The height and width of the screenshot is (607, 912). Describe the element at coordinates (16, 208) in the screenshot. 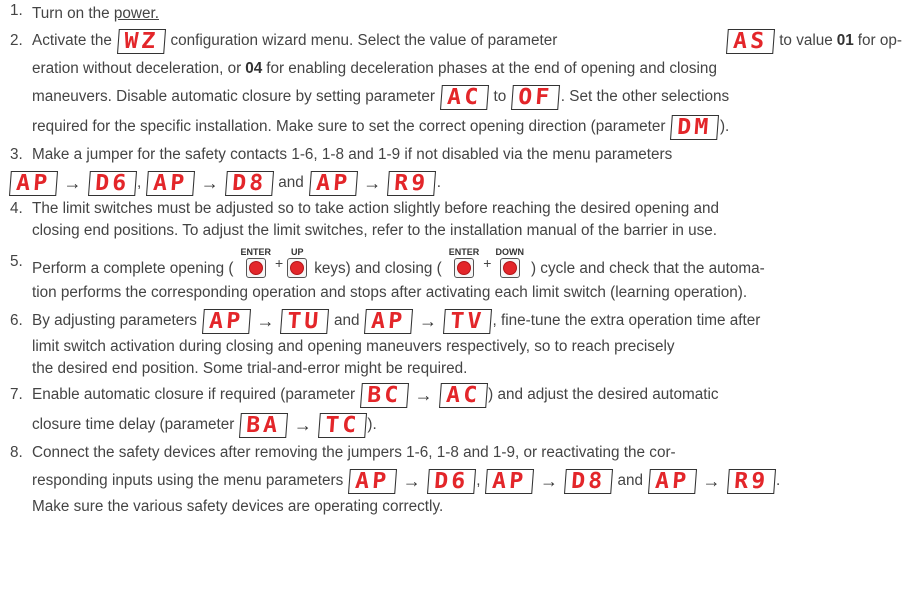

I see `step-number: 4.` at that location.